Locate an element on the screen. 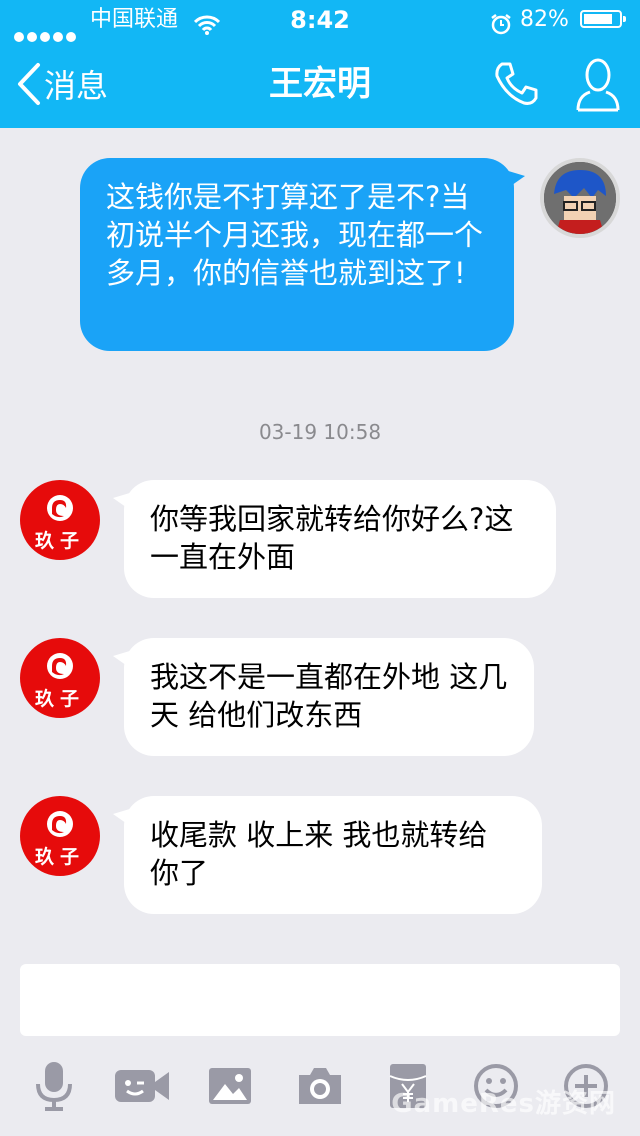 Image resolution: width=640 pixels, height=1136 pixels. phone-icon is located at coordinates (516, 83).